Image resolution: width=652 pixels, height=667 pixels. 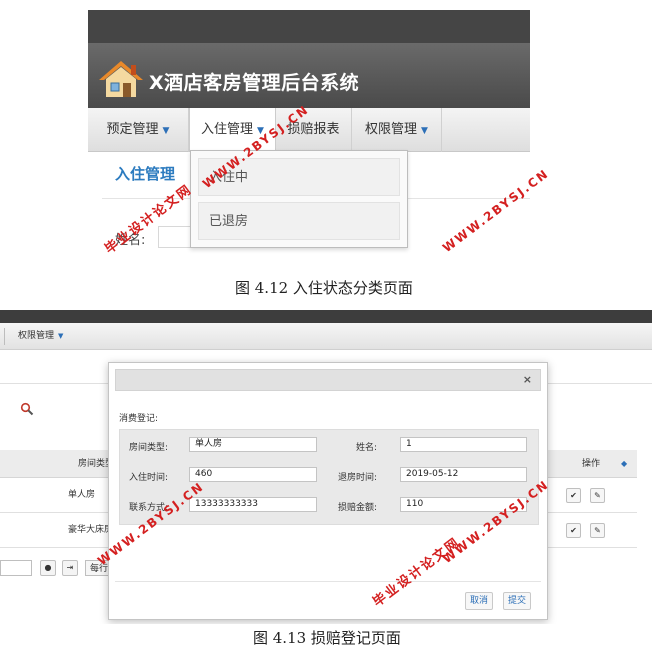 What do you see at coordinates (91, 530) in the screenshot?
I see `cell-room-type: 豪华大床房` at bounding box center [91, 530].